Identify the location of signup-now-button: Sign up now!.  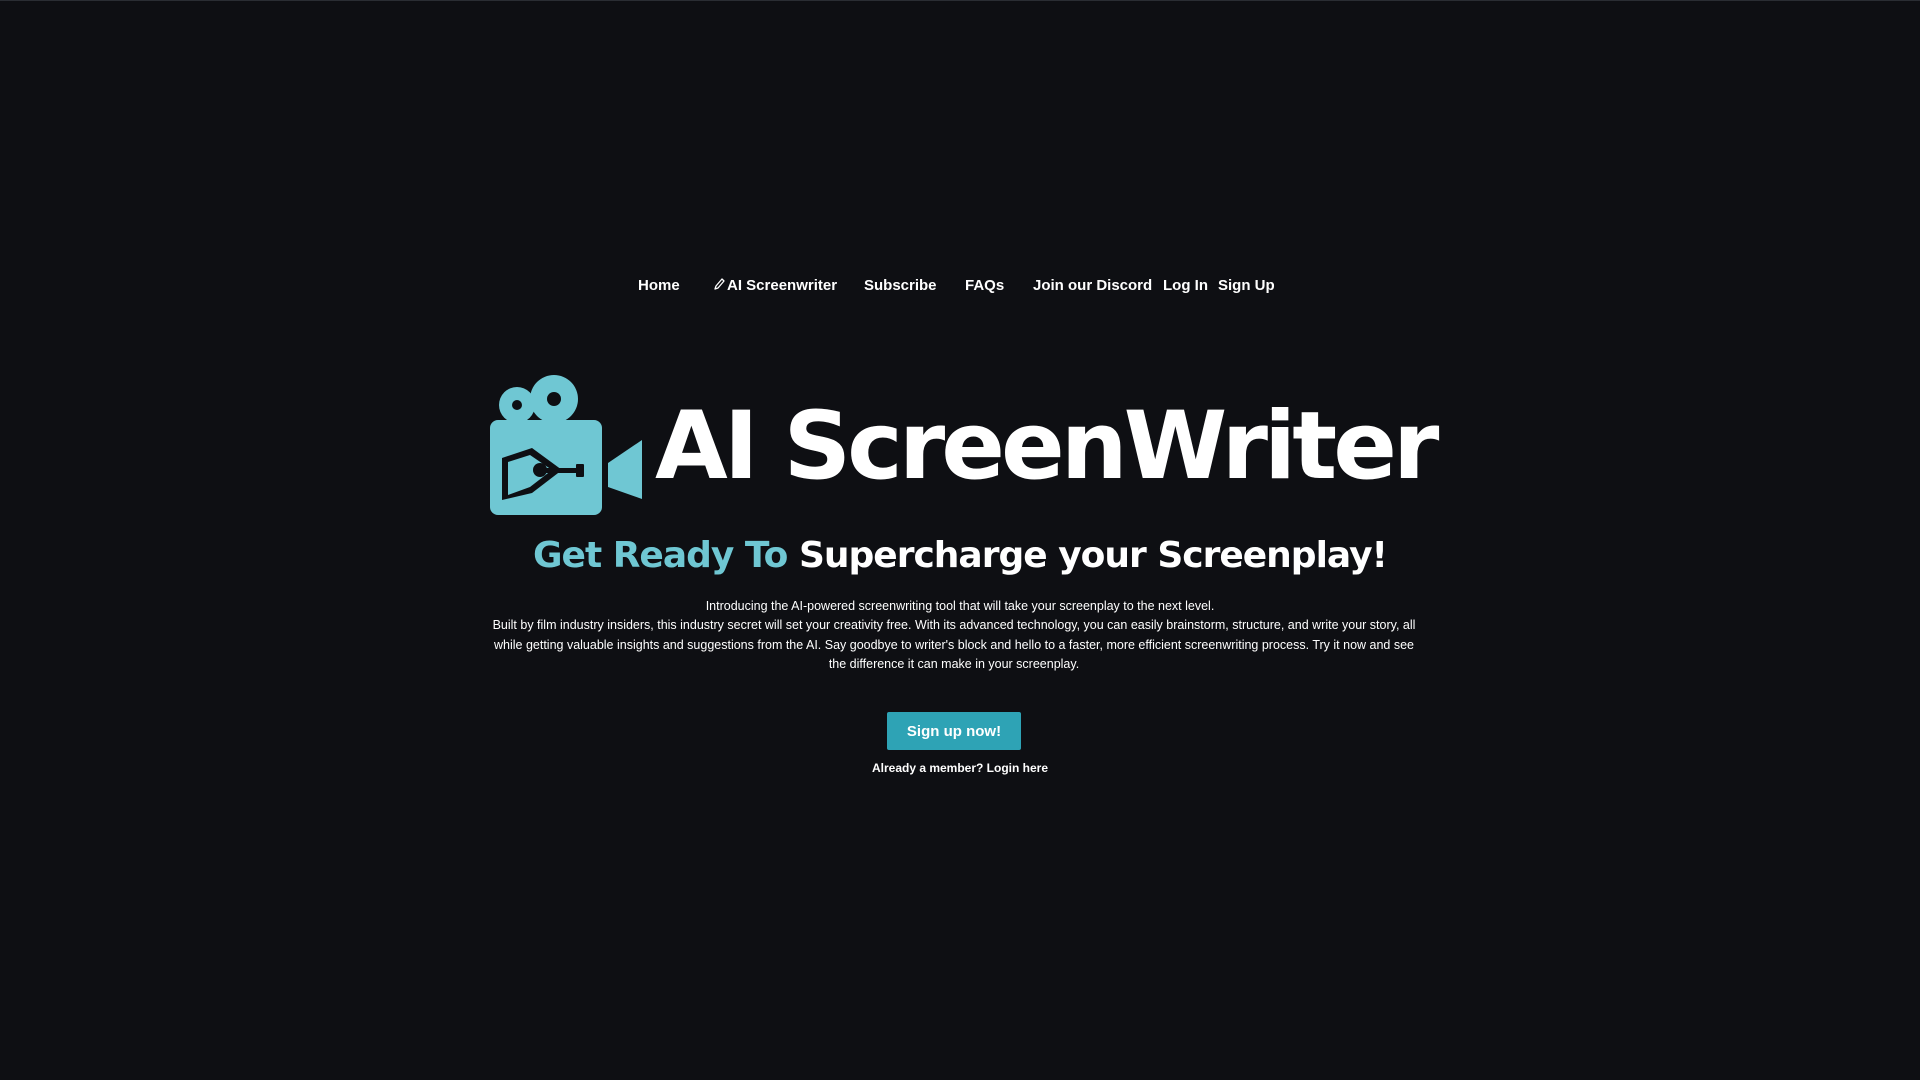
(954, 731).